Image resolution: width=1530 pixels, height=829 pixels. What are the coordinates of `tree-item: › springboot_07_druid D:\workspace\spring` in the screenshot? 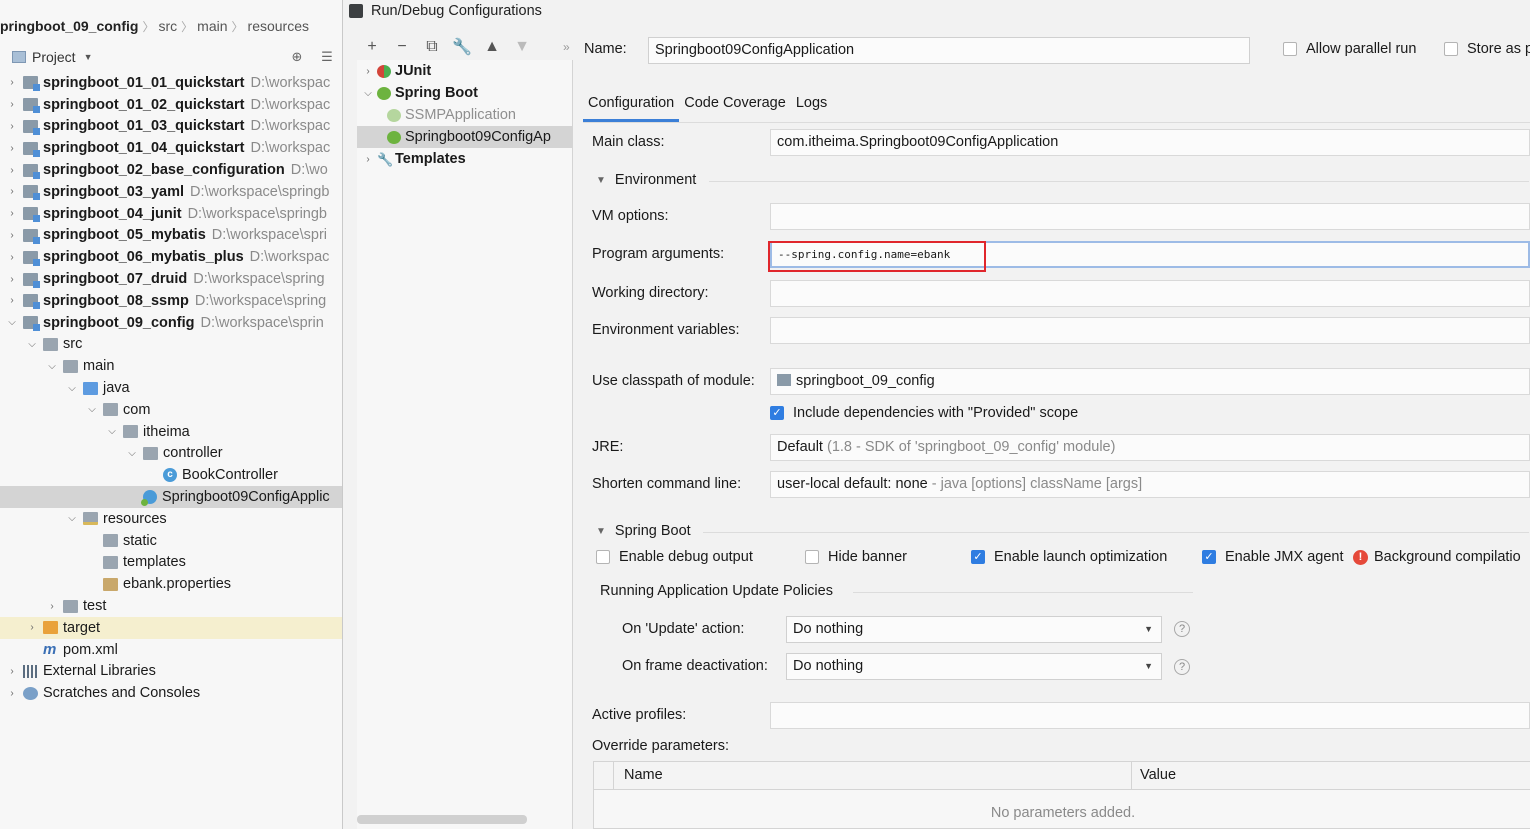 It's located at (171, 279).